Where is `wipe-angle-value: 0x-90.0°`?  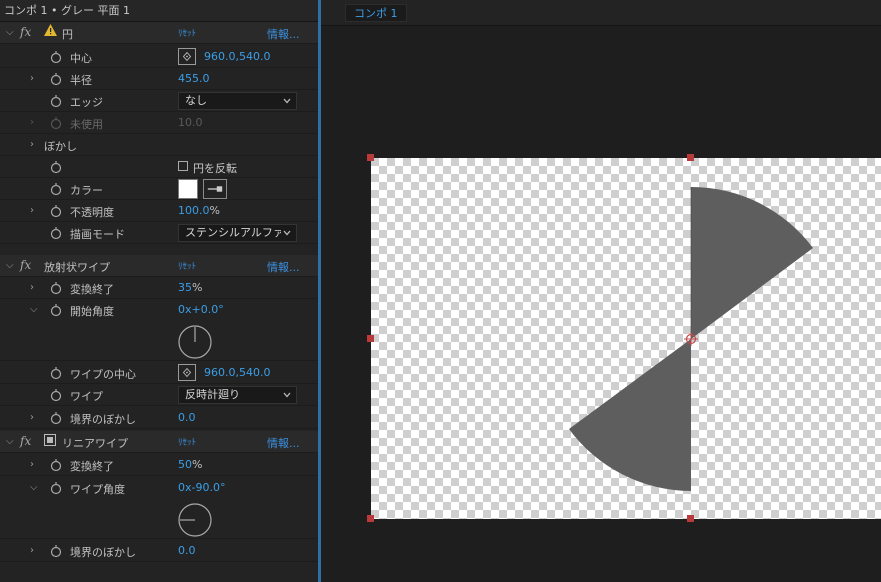 wipe-angle-value: 0x-90.0° is located at coordinates (201, 487).